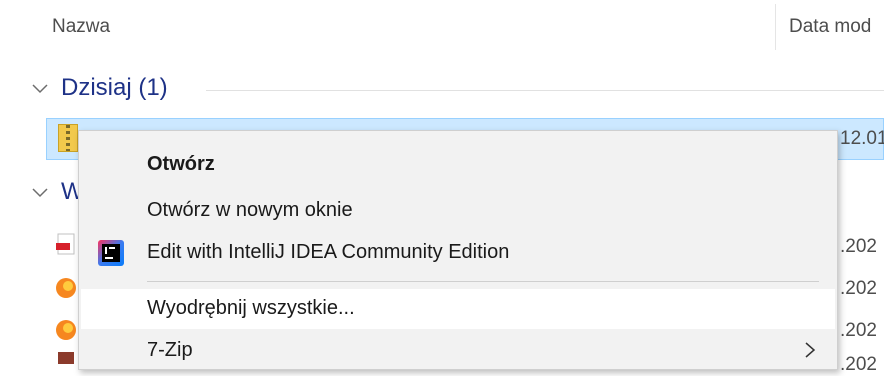 This screenshot has width=884, height=376. What do you see at coordinates (68, 138) in the screenshot?
I see `zip-folder-icon` at bounding box center [68, 138].